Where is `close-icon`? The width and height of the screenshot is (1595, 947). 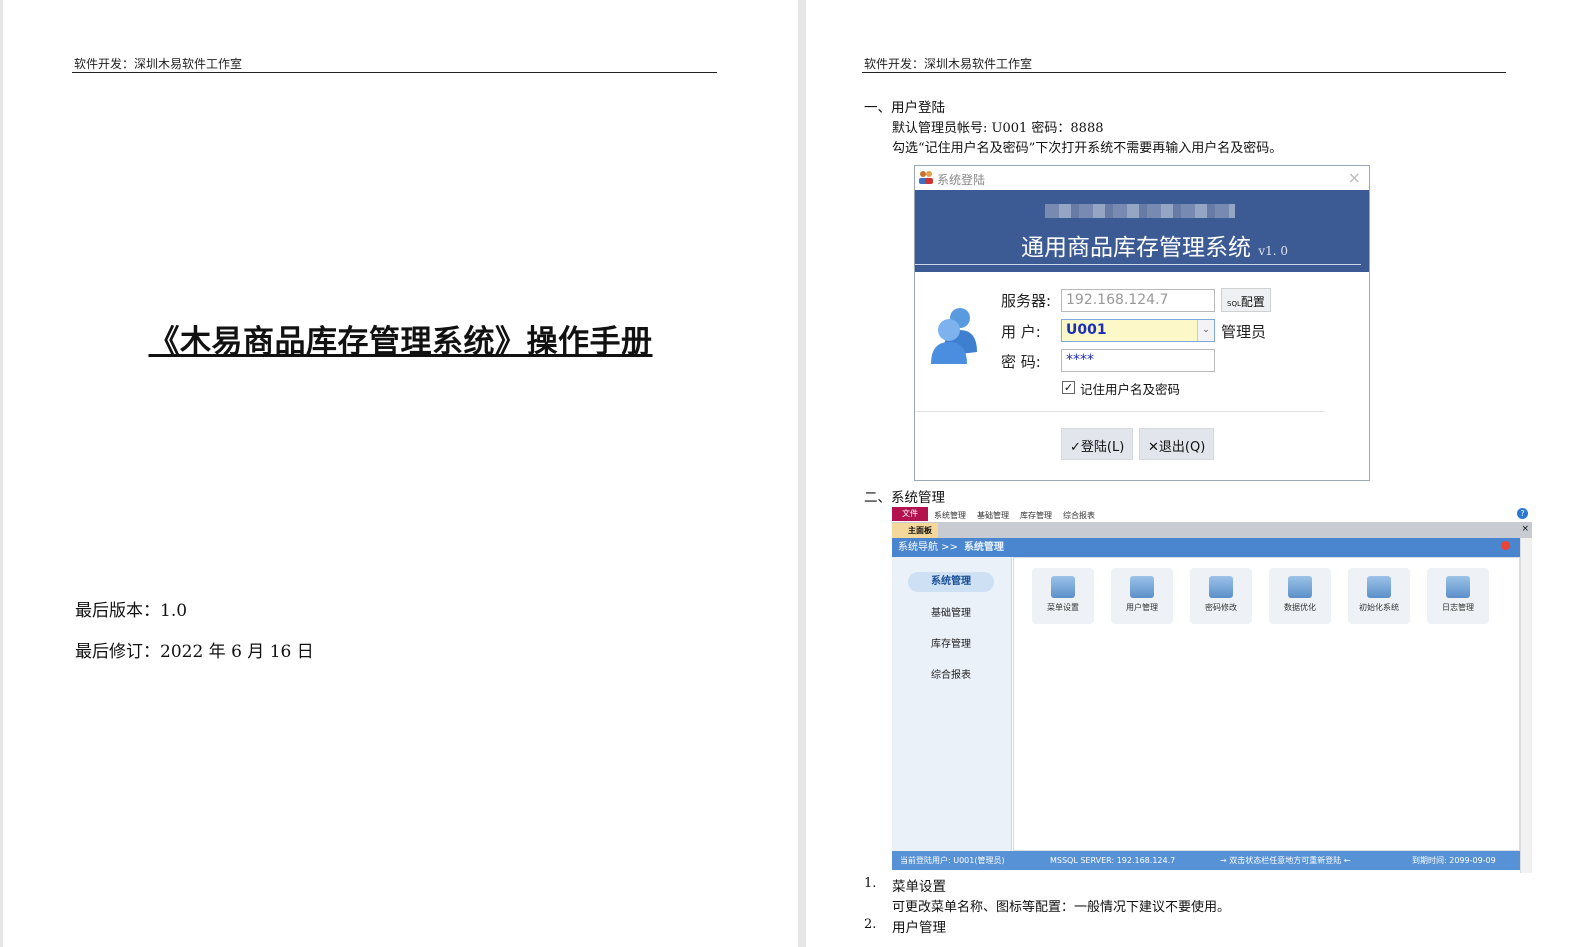
close-icon is located at coordinates (1505, 545).